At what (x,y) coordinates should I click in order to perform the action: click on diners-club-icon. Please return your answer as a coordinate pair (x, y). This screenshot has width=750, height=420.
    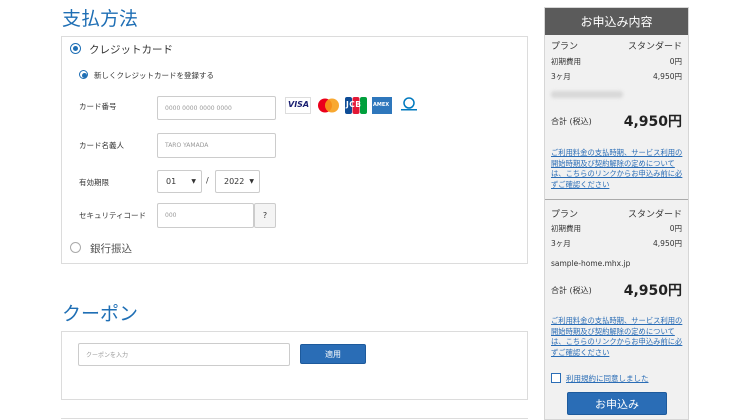
    Looking at the image, I should click on (409, 104).